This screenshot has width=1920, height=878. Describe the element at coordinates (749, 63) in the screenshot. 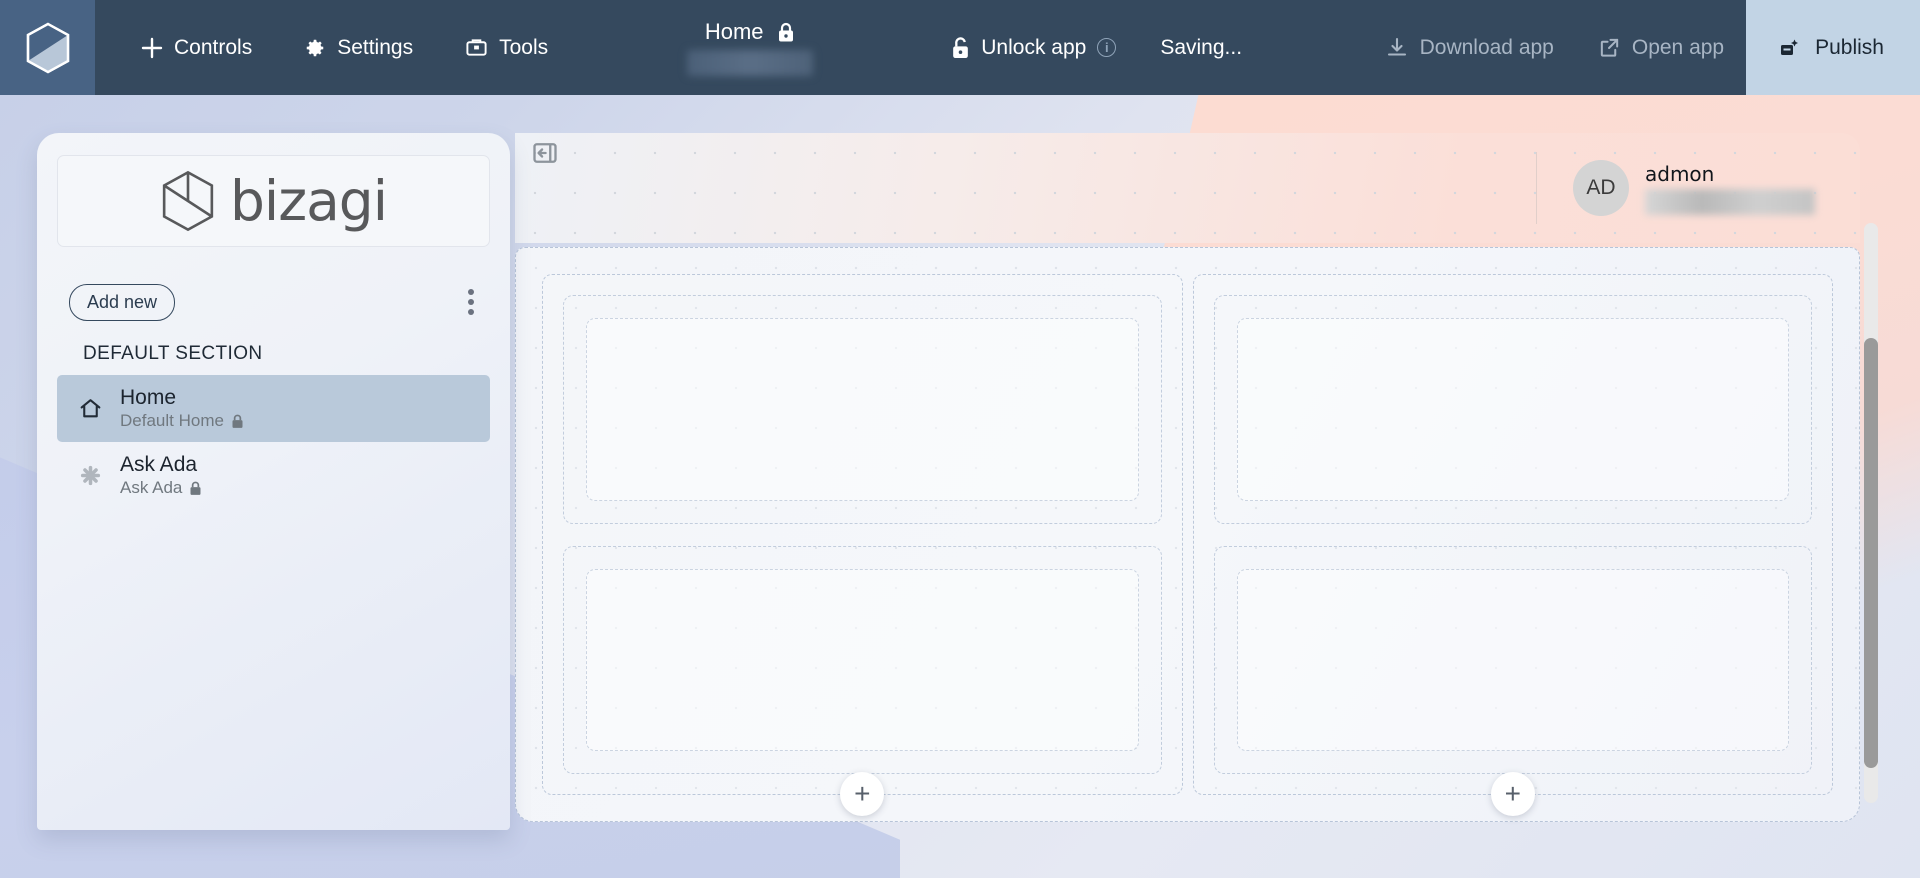

I see `page-subtitle-redacted` at that location.